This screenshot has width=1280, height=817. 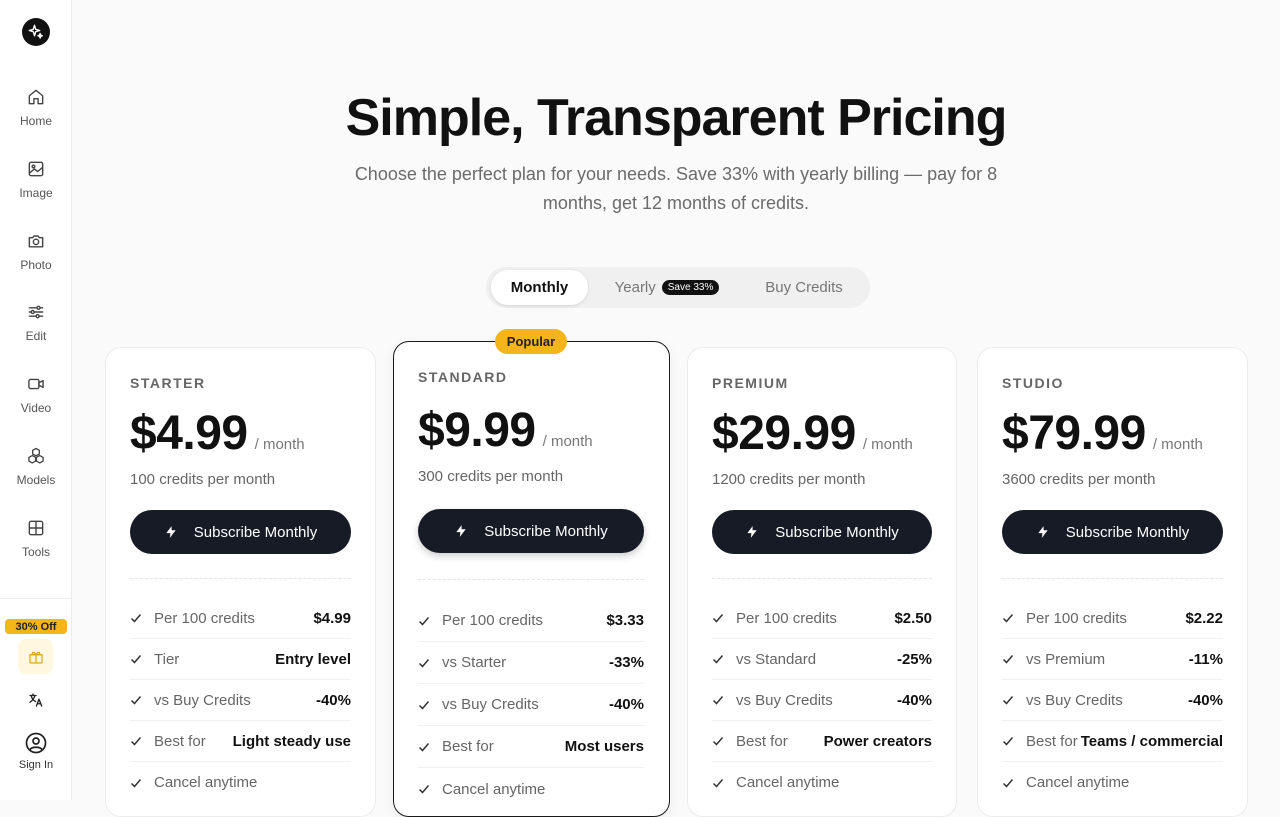 What do you see at coordinates (36, 179) in the screenshot?
I see `sidebar-item-image: Image` at bounding box center [36, 179].